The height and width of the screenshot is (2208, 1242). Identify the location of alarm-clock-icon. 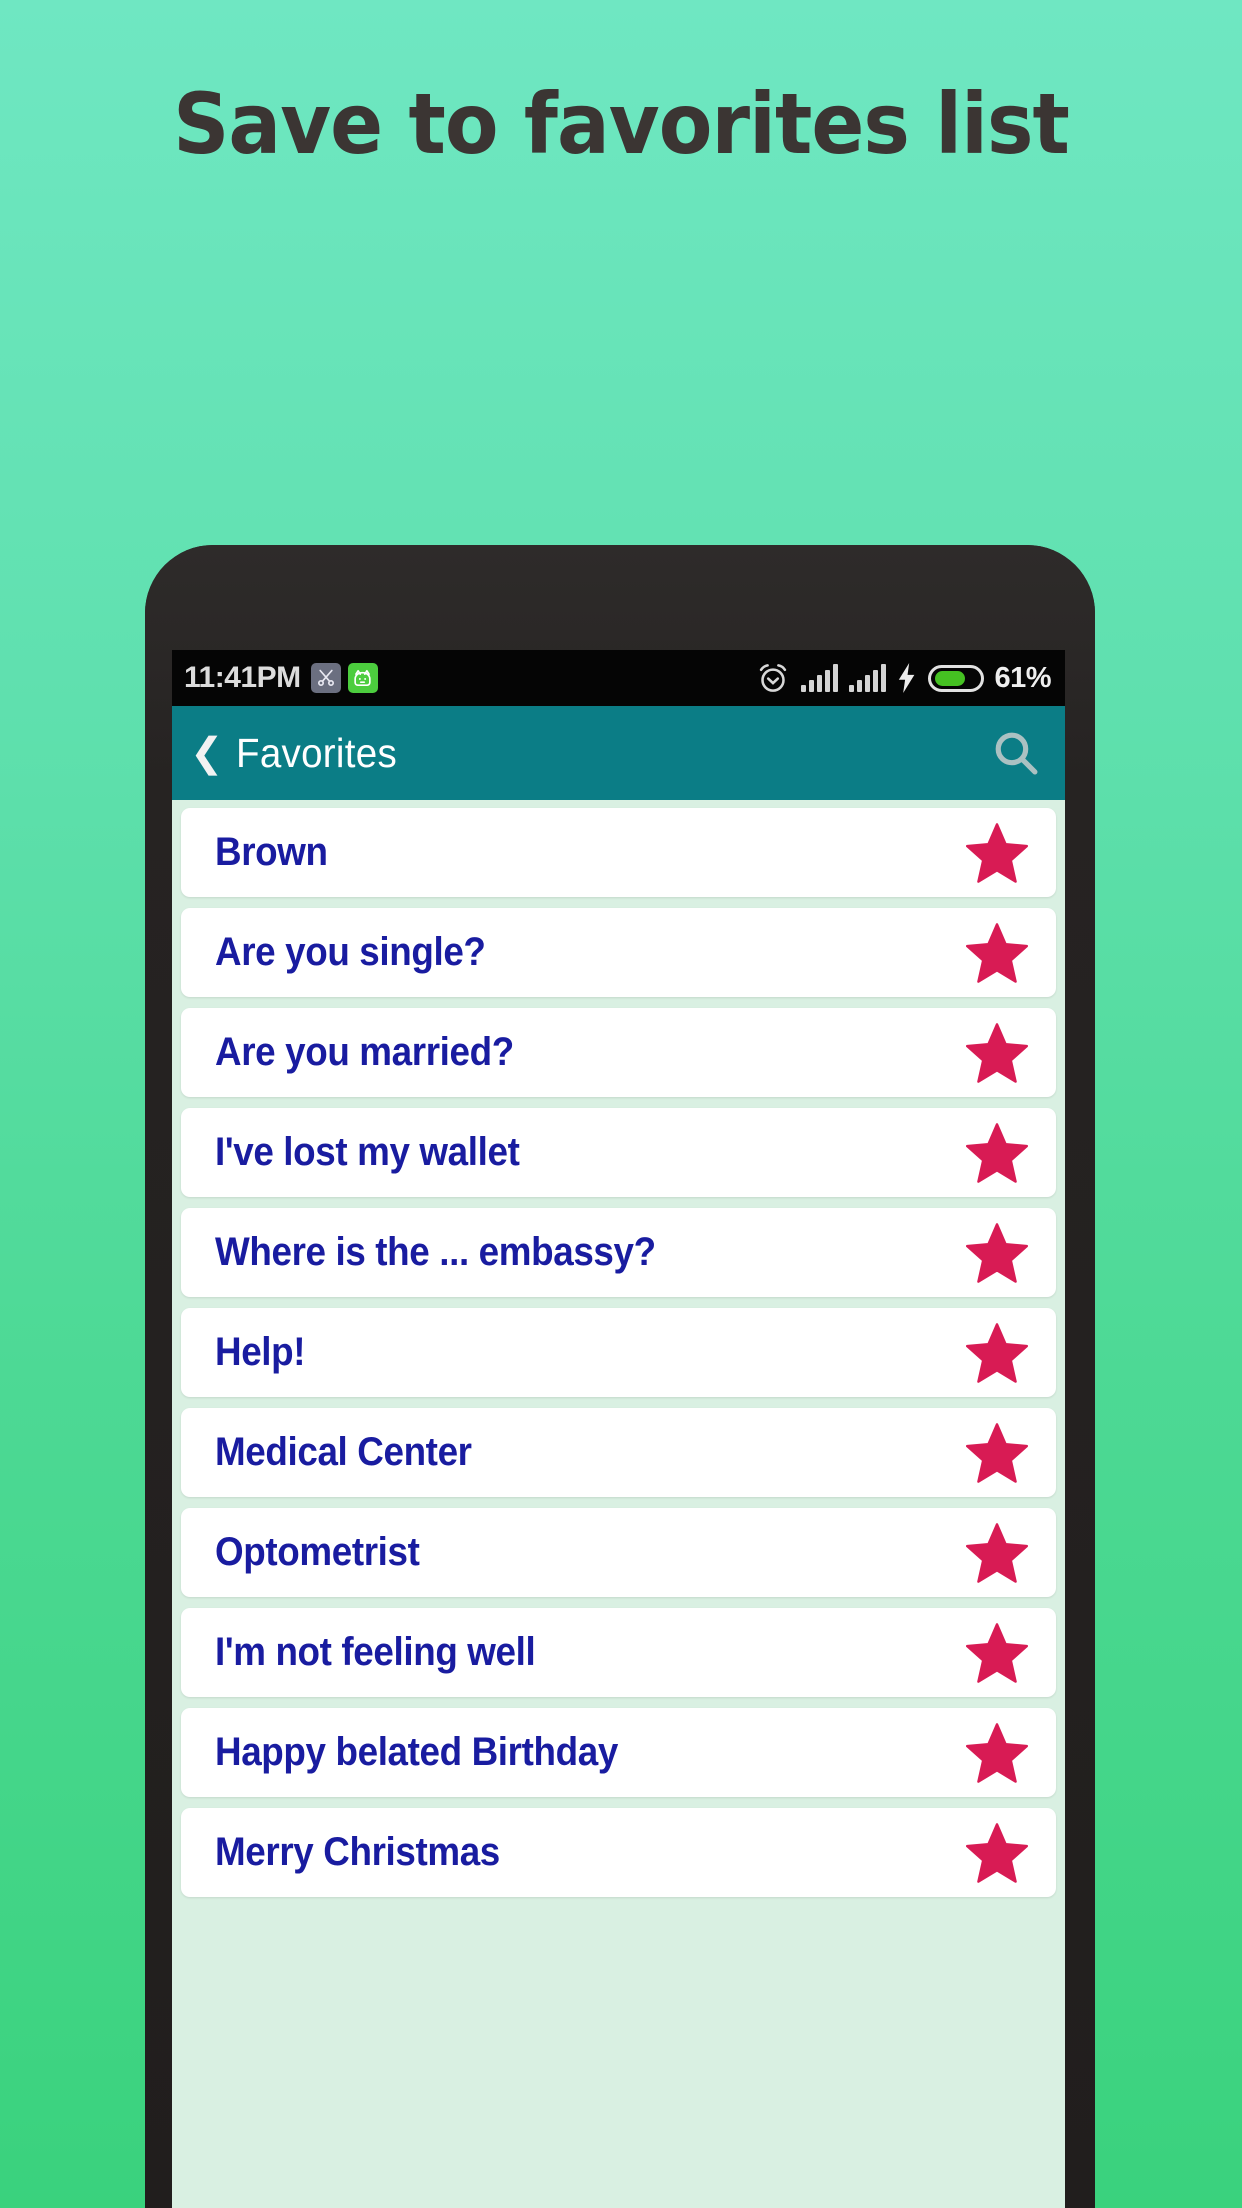
(773, 678).